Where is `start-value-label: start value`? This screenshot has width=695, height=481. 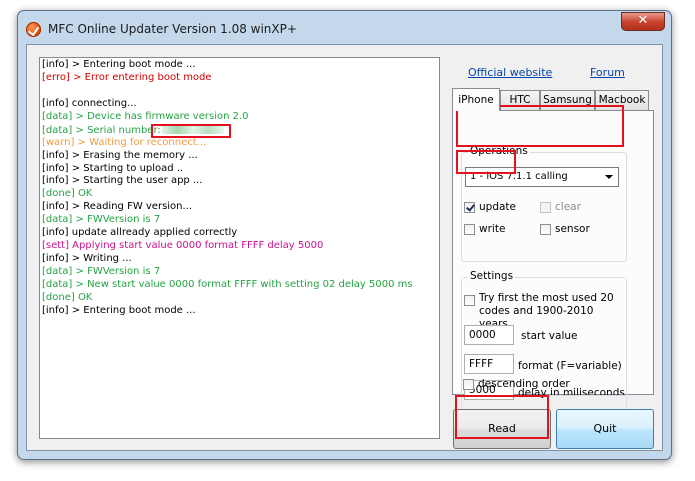 start-value-label: start value is located at coordinates (549, 336).